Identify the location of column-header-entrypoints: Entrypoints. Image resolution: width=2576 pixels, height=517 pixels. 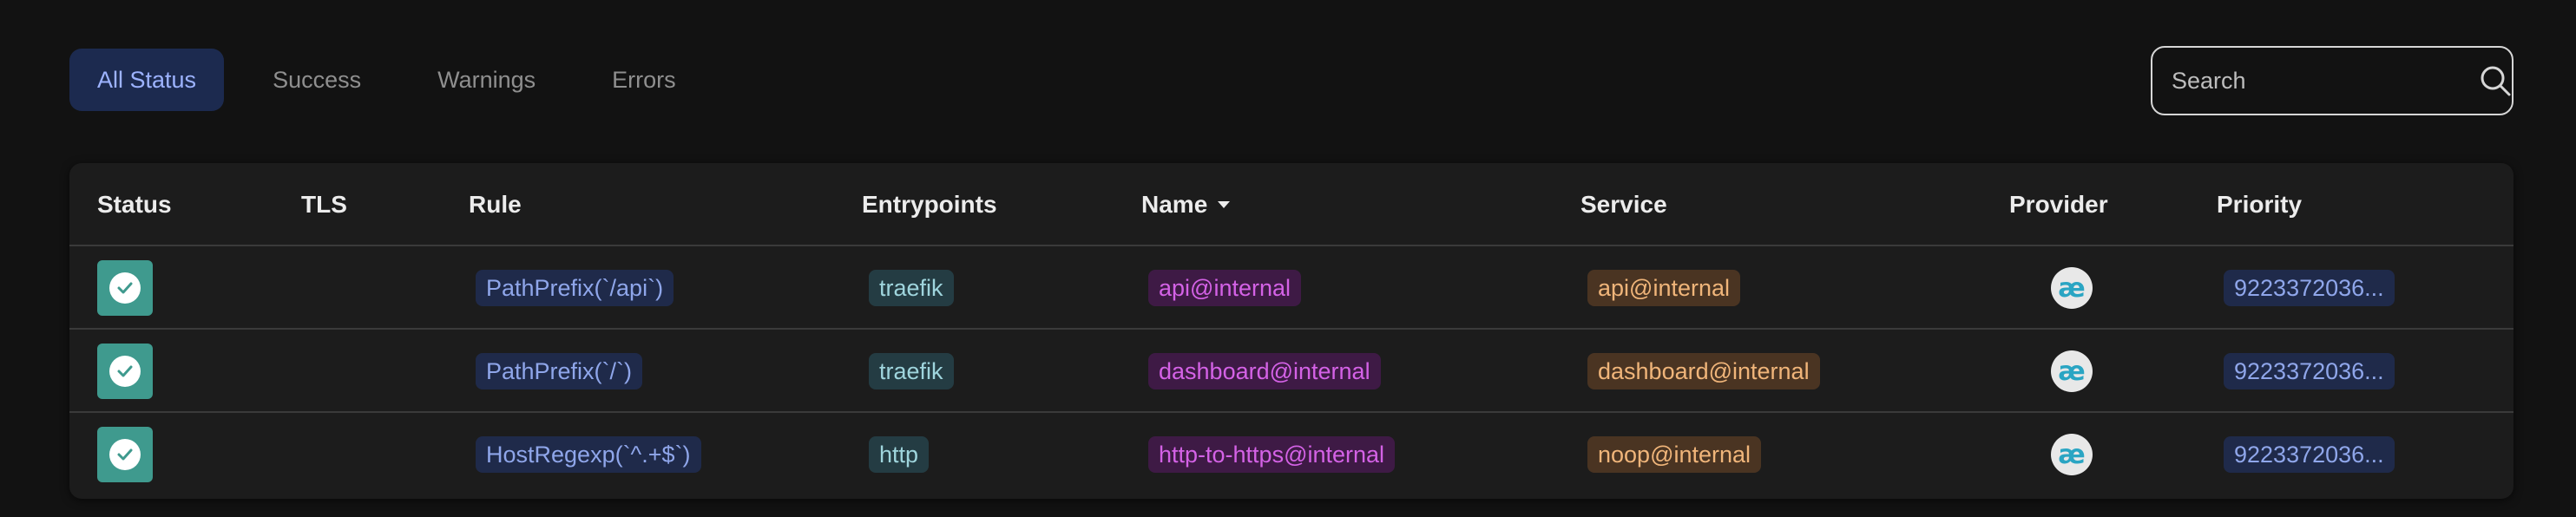
(929, 204).